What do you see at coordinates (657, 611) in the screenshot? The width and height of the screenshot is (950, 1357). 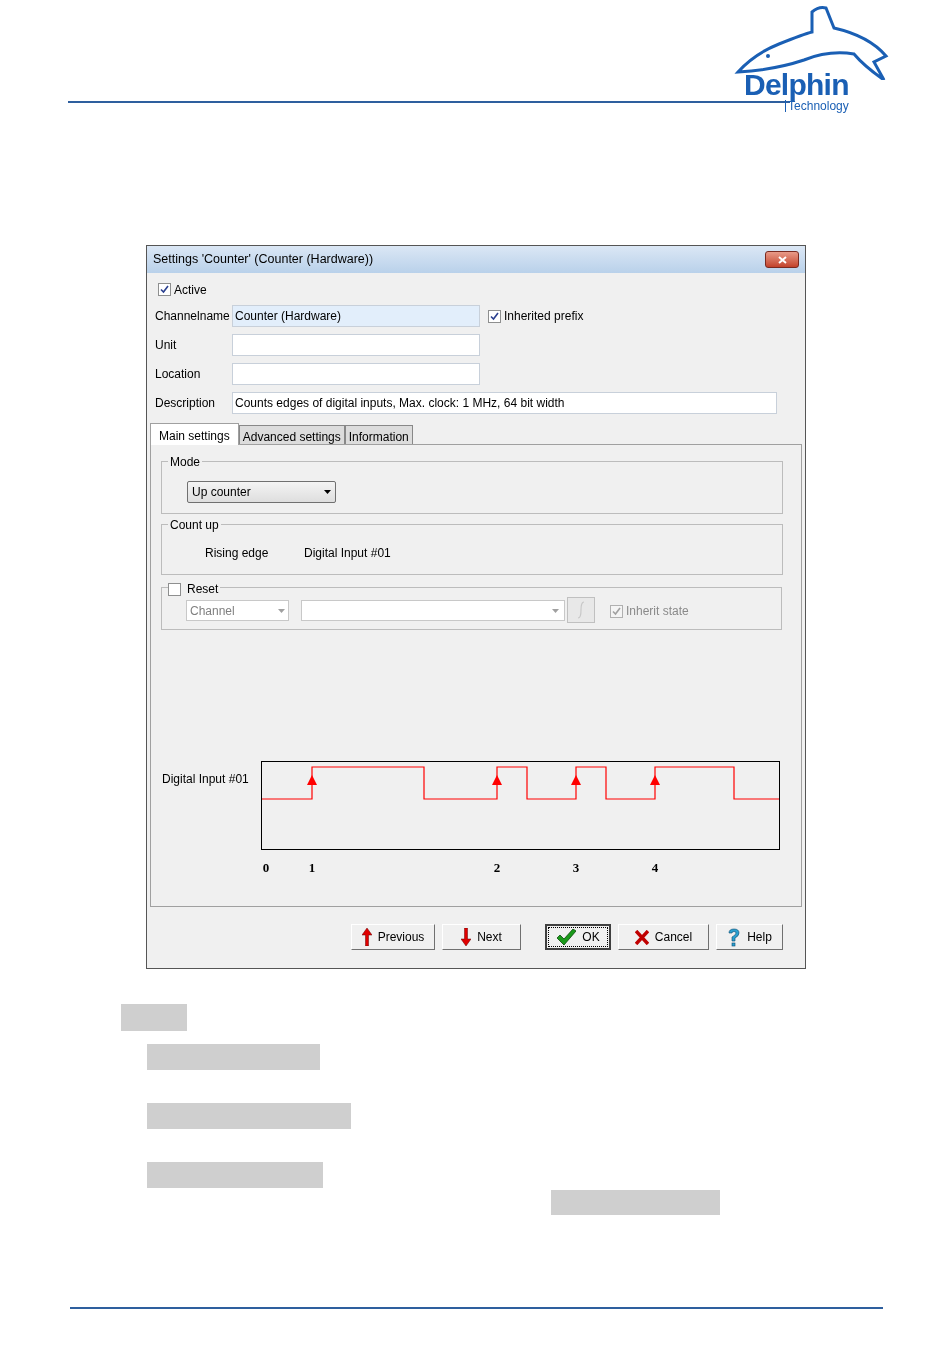 I see `checkbox-label: Inherit state` at bounding box center [657, 611].